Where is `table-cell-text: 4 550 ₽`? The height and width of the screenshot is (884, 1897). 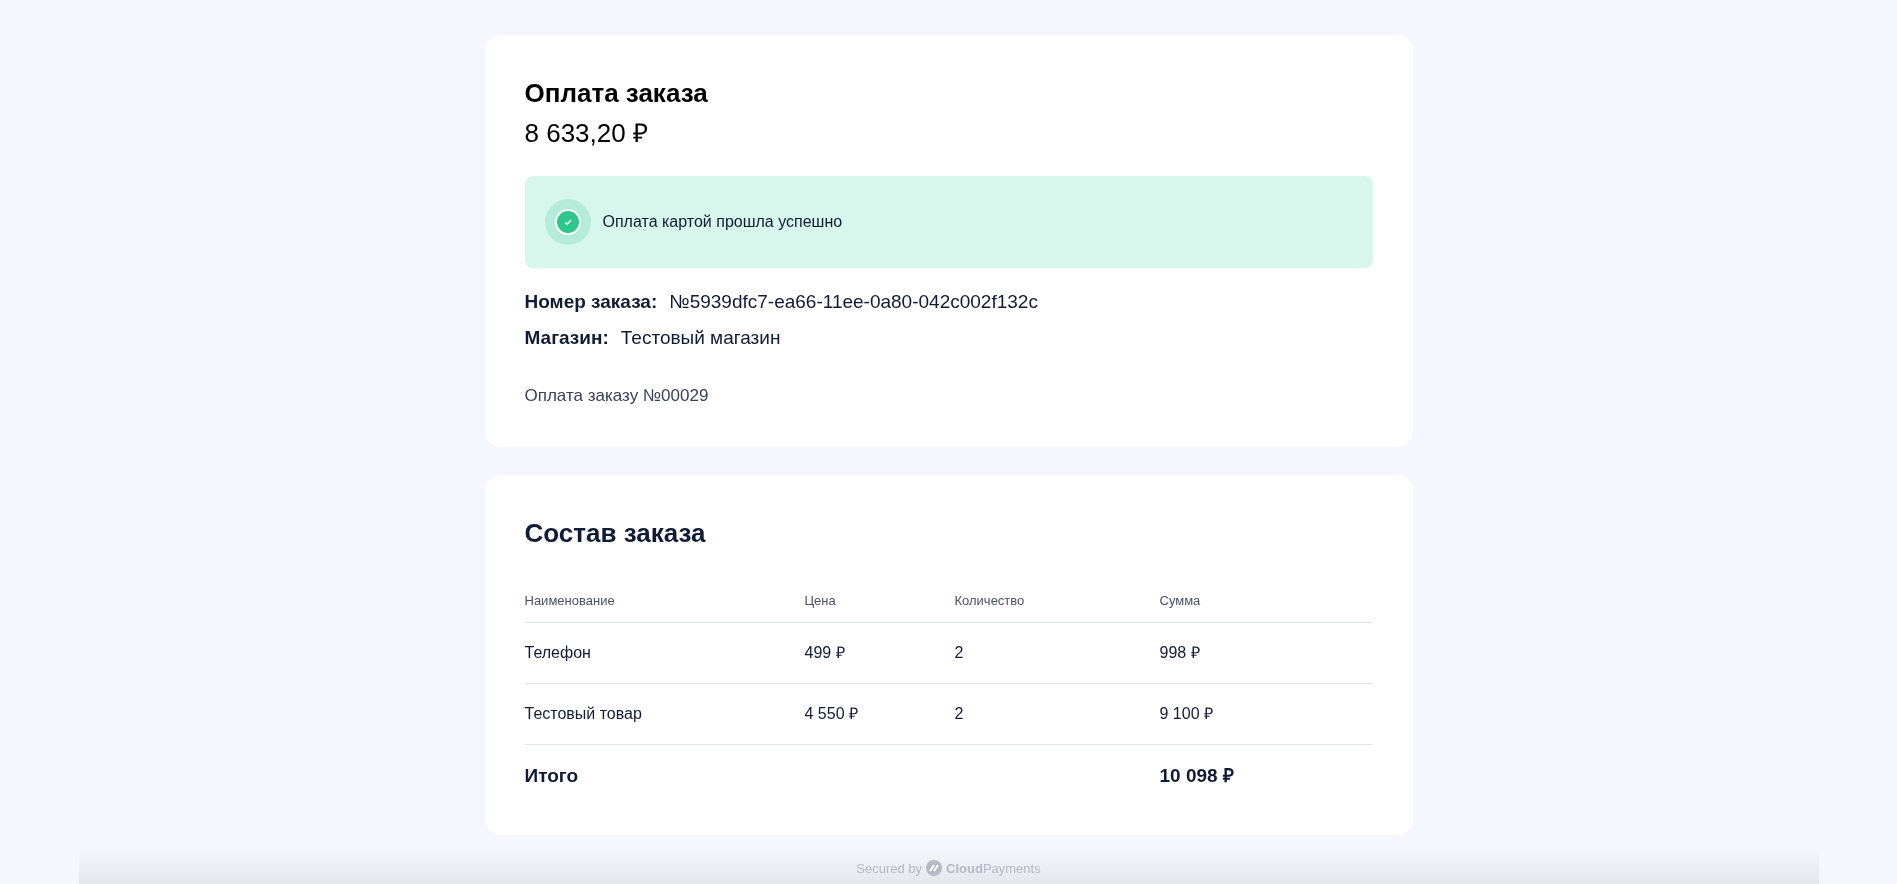 table-cell-text: 4 550 ₽ is located at coordinates (831, 714).